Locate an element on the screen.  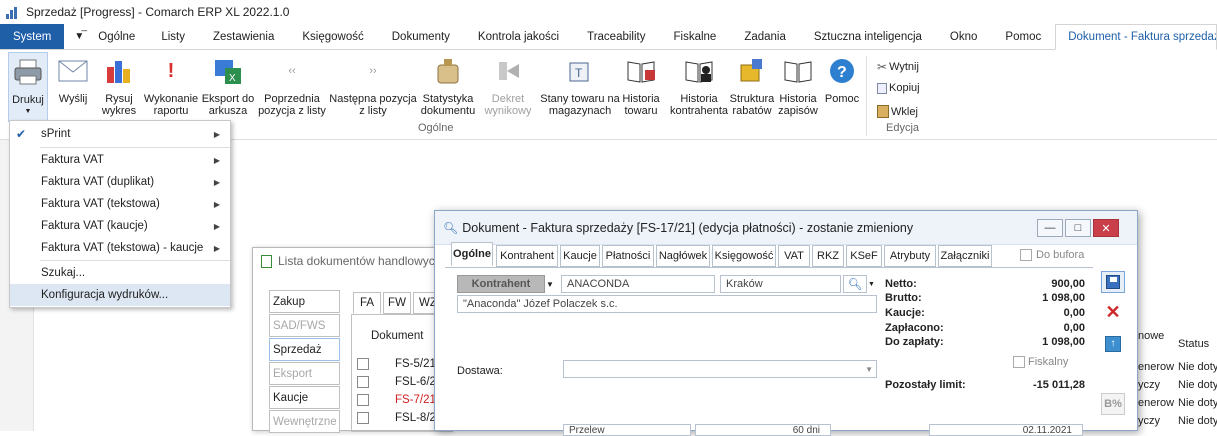
table-row: FS-5/21 is located at coordinates (415, 364).